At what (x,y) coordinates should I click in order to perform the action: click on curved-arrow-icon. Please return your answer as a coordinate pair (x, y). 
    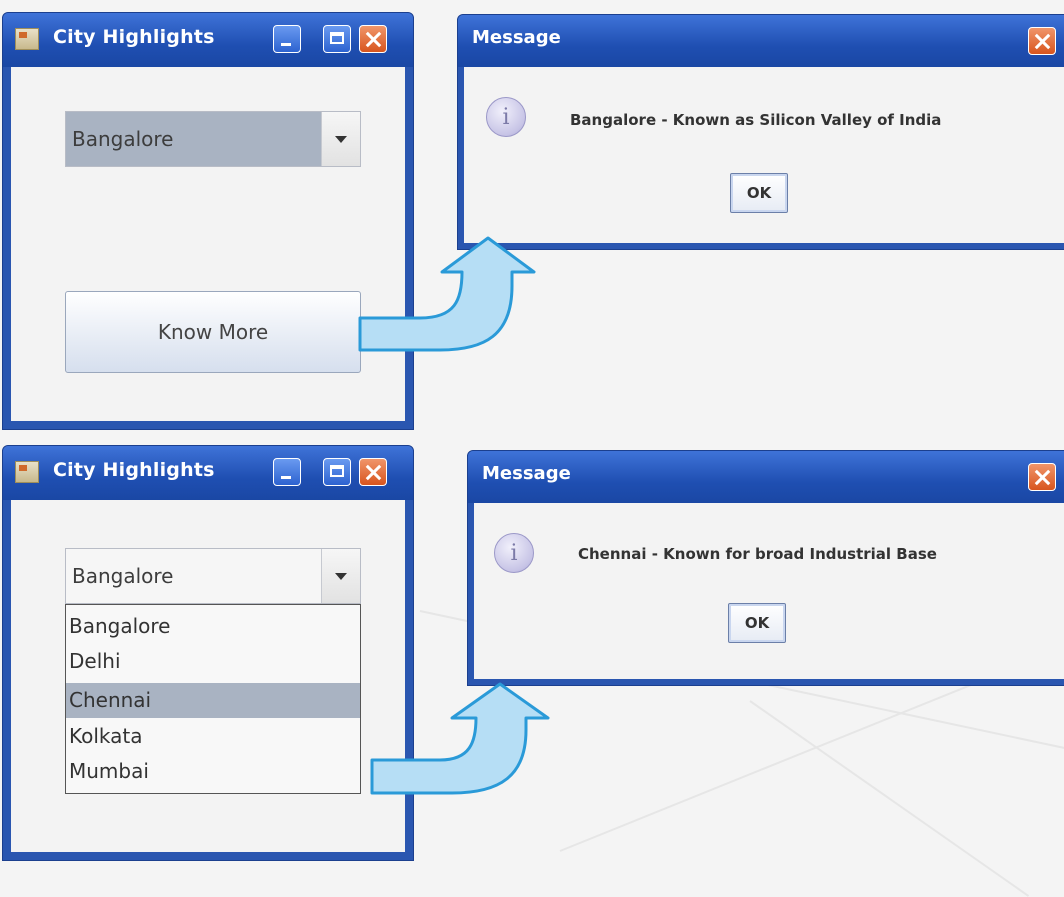
    Looking at the image, I should click on (460, 738).